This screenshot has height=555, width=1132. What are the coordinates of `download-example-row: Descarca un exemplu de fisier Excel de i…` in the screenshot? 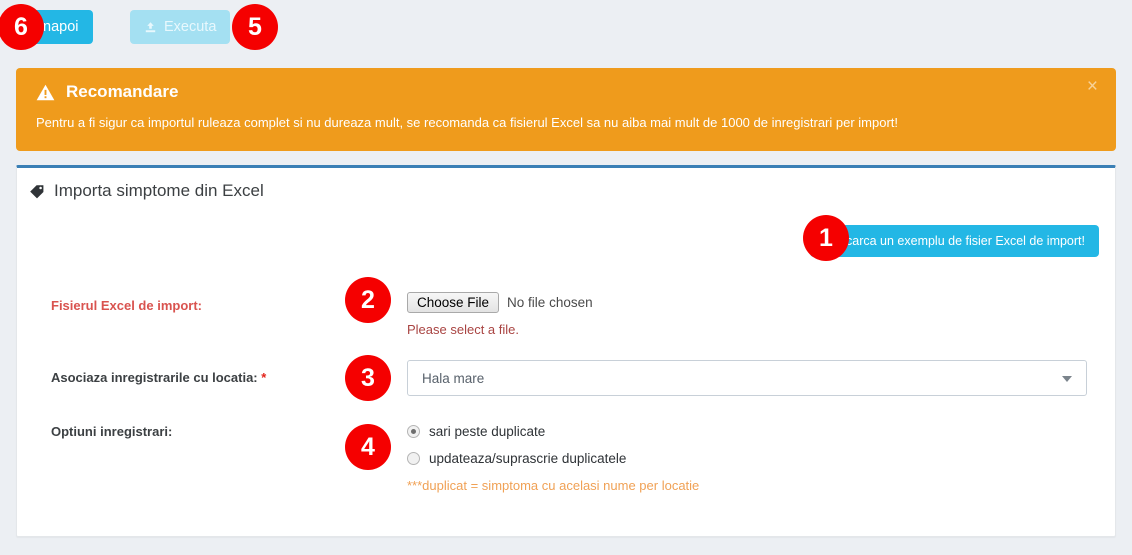 It's located at (954, 241).